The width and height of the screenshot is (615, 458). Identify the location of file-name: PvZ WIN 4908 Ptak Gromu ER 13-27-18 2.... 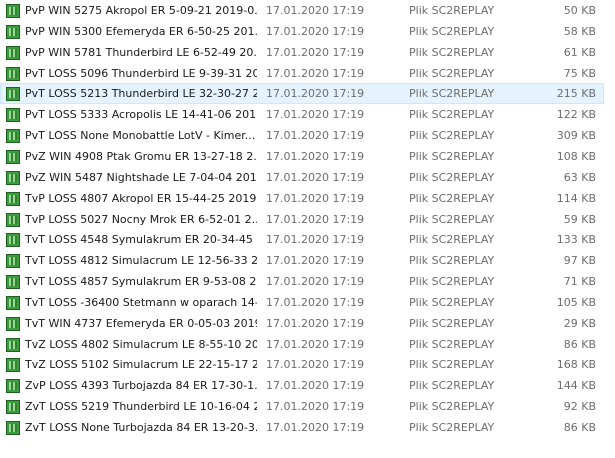
(141, 156).